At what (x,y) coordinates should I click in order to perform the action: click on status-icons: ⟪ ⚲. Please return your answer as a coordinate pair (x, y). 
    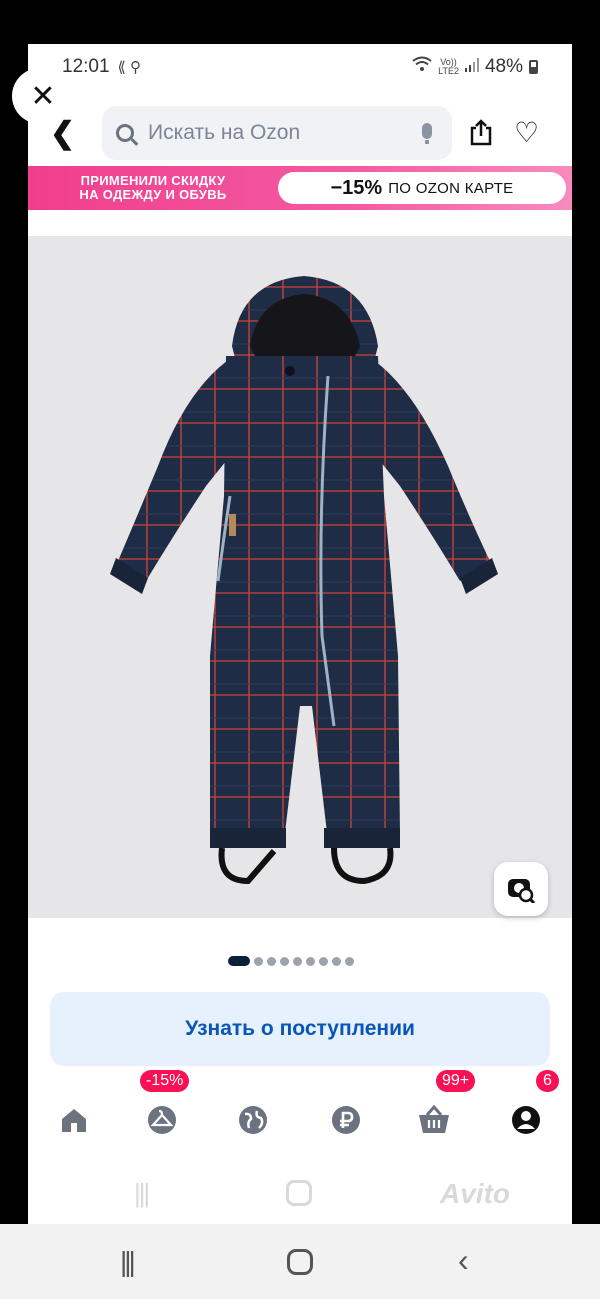
    Looking at the image, I should click on (129, 67).